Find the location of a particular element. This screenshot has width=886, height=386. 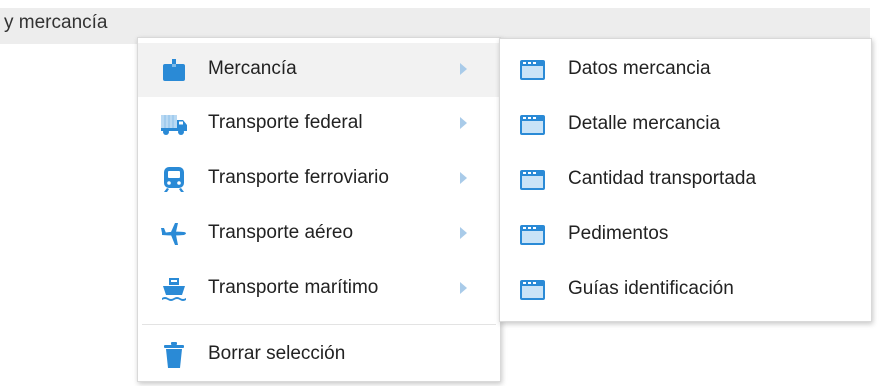

submenu-item-guias-identificacion: Guías identificación is located at coordinates (685, 290).